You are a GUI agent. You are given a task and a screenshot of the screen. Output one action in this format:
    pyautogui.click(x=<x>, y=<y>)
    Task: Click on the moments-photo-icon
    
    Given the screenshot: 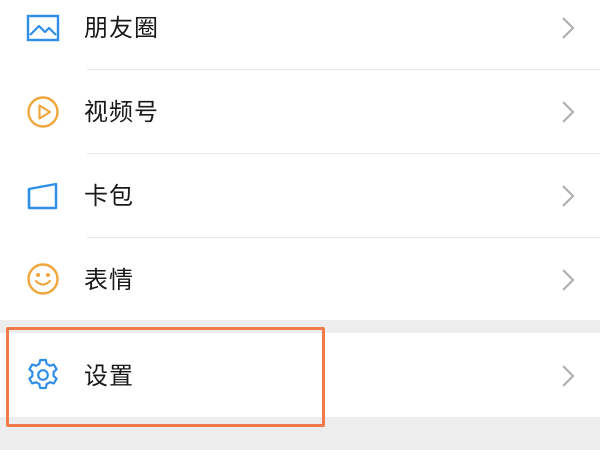 What is the action you would take?
    pyautogui.click(x=43, y=28)
    